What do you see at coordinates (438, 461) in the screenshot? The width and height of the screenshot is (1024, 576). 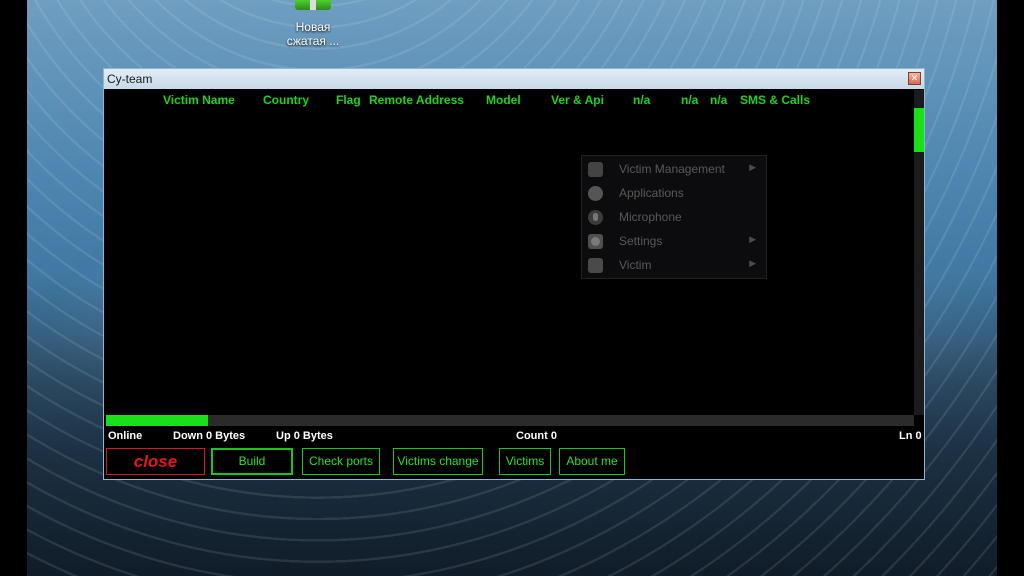 I see `victims-change-button: Victims change` at bounding box center [438, 461].